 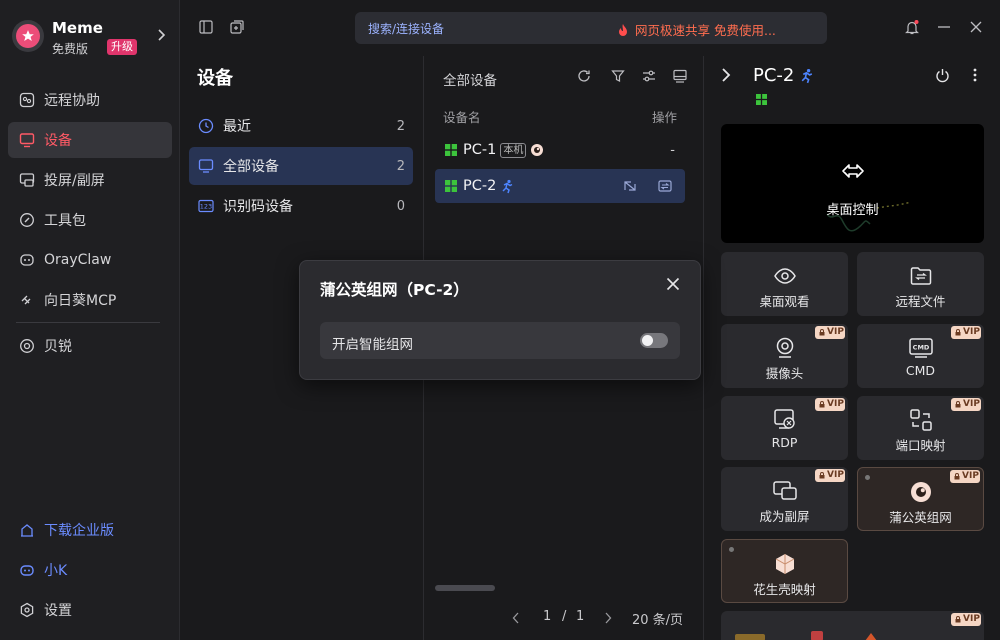 I want to click on sidebar-item-mcp: 向日葵MCP, so click(x=90, y=300).